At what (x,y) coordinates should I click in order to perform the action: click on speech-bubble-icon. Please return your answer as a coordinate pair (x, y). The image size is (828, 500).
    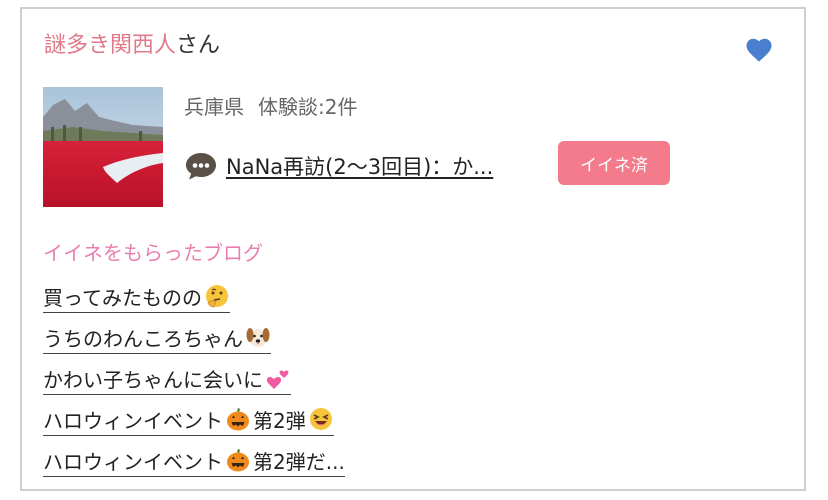
    Looking at the image, I should click on (201, 166).